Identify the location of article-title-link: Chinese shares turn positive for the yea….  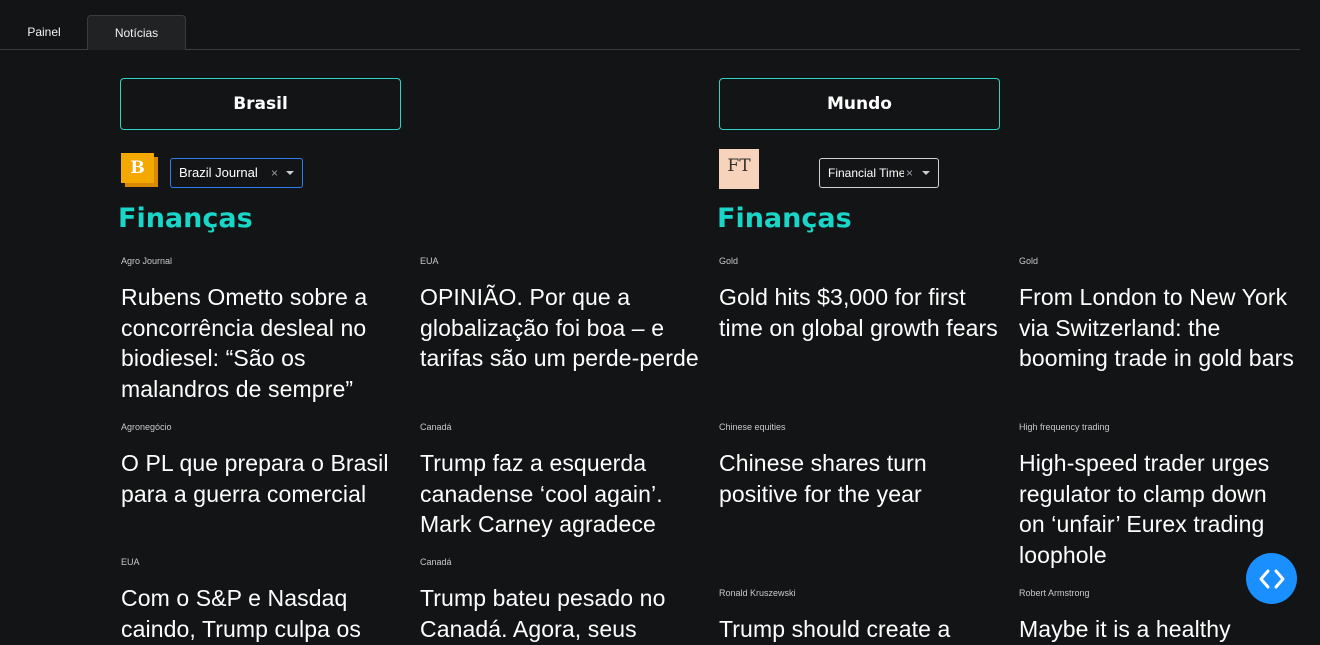
(861, 478).